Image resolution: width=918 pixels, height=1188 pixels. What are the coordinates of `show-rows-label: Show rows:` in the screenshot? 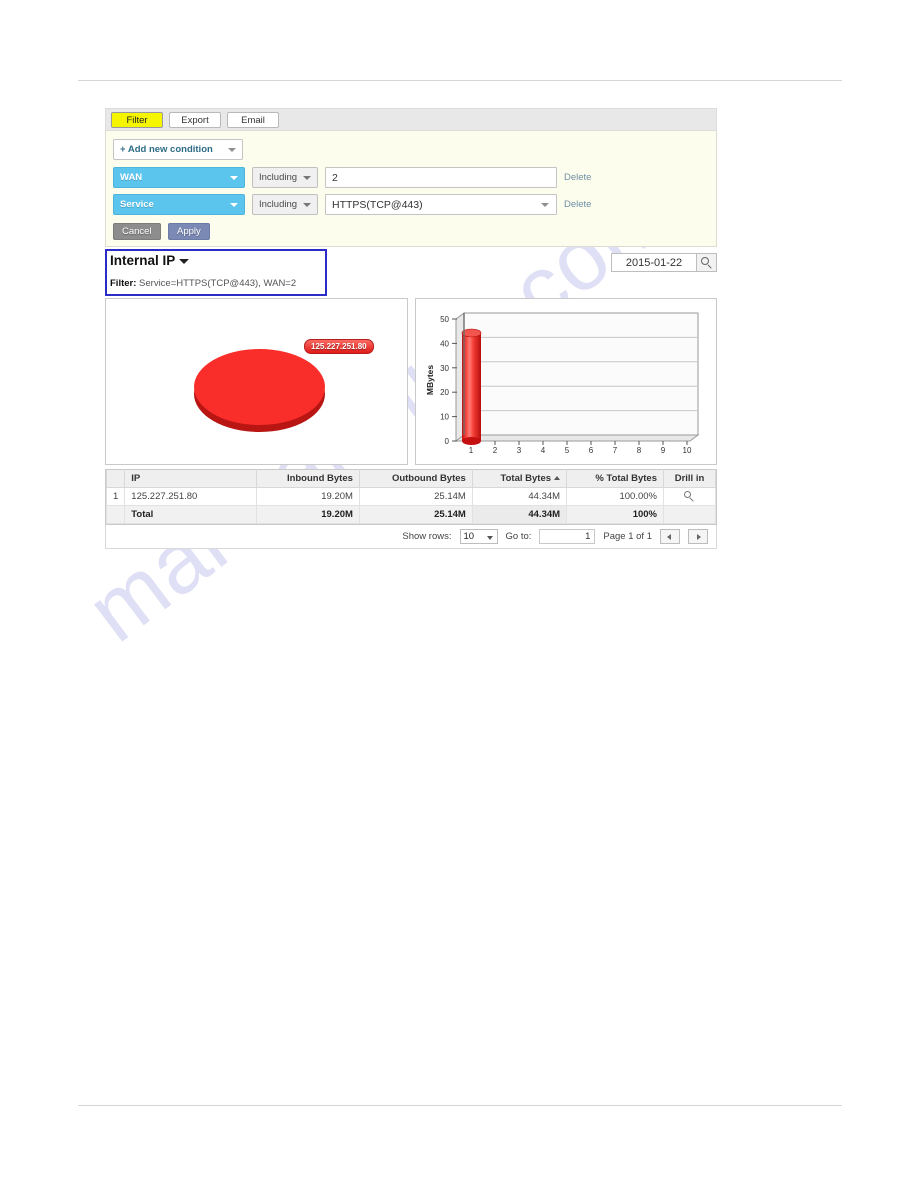 It's located at (427, 536).